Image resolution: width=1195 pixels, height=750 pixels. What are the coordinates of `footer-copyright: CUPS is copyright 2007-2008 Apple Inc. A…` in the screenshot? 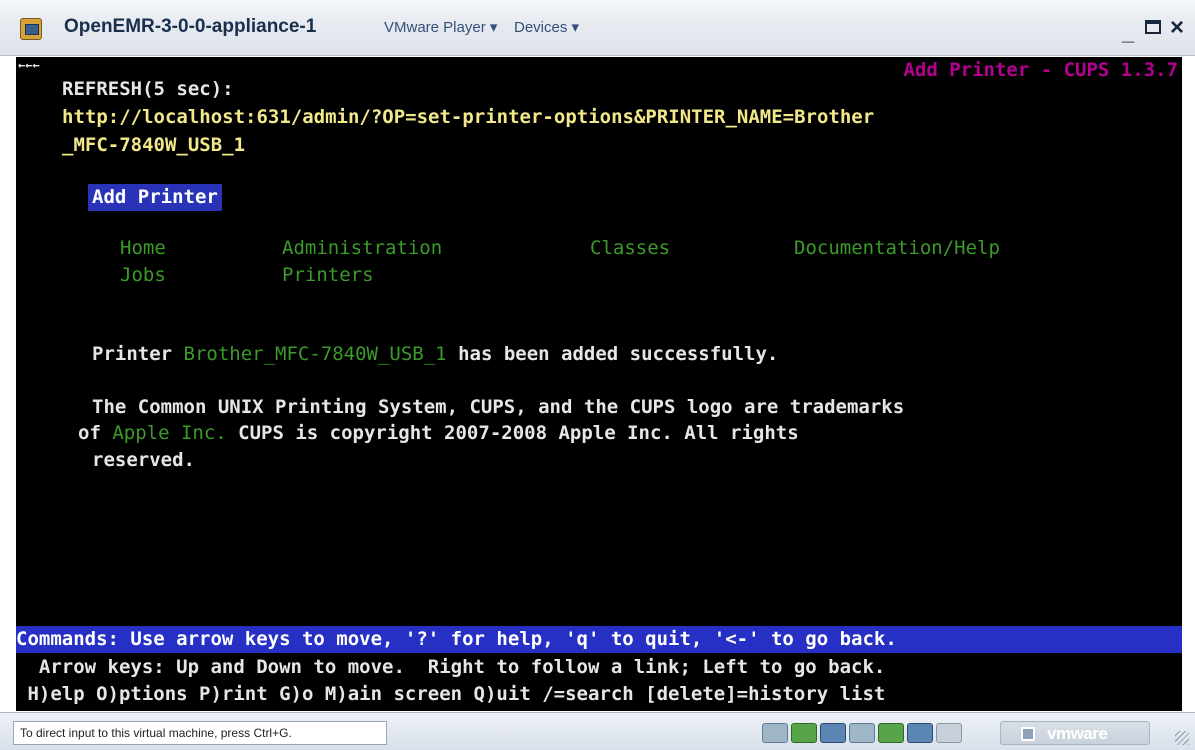 It's located at (512, 433).